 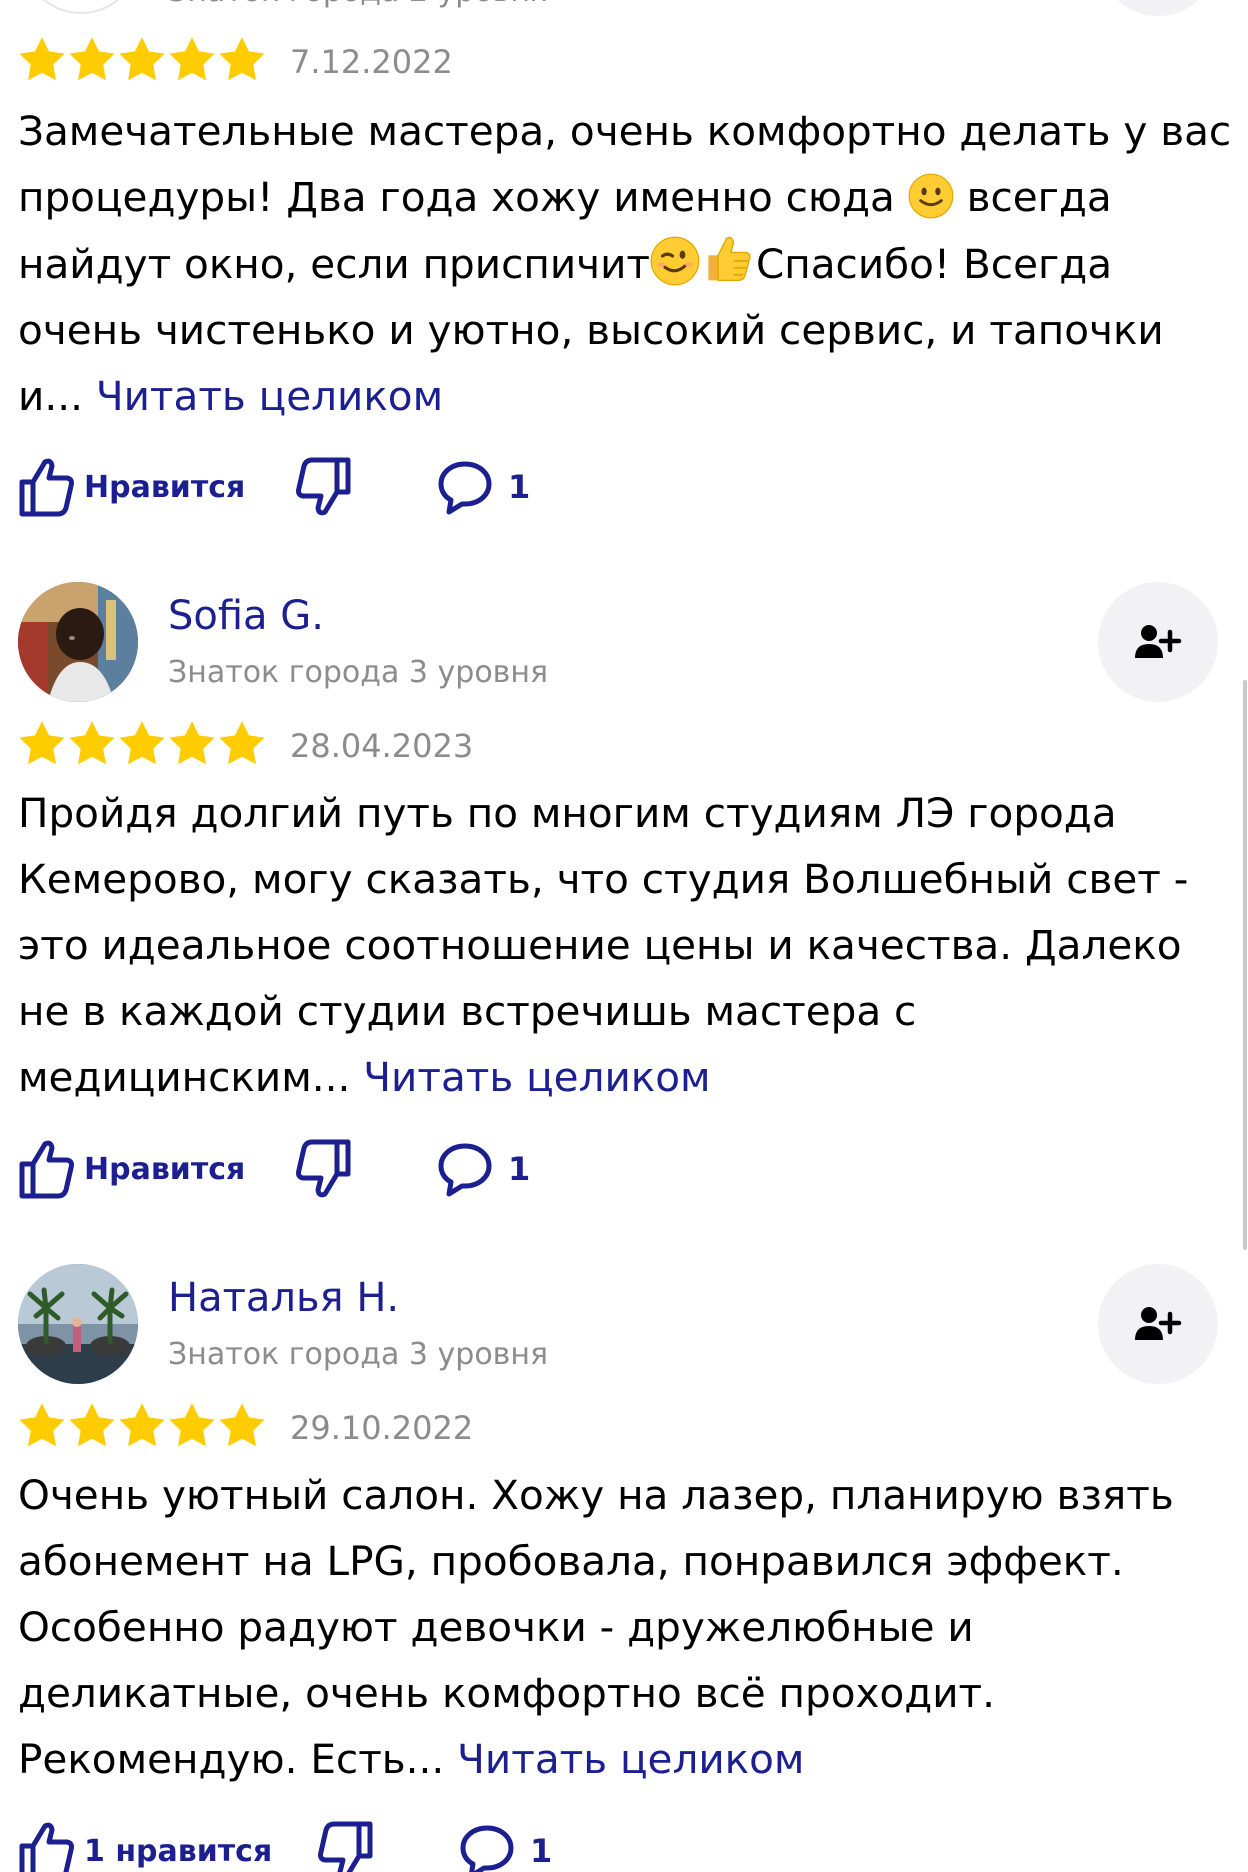 What do you see at coordinates (358, 4) in the screenshot?
I see `author-level: Знаток города 2 уровня` at bounding box center [358, 4].